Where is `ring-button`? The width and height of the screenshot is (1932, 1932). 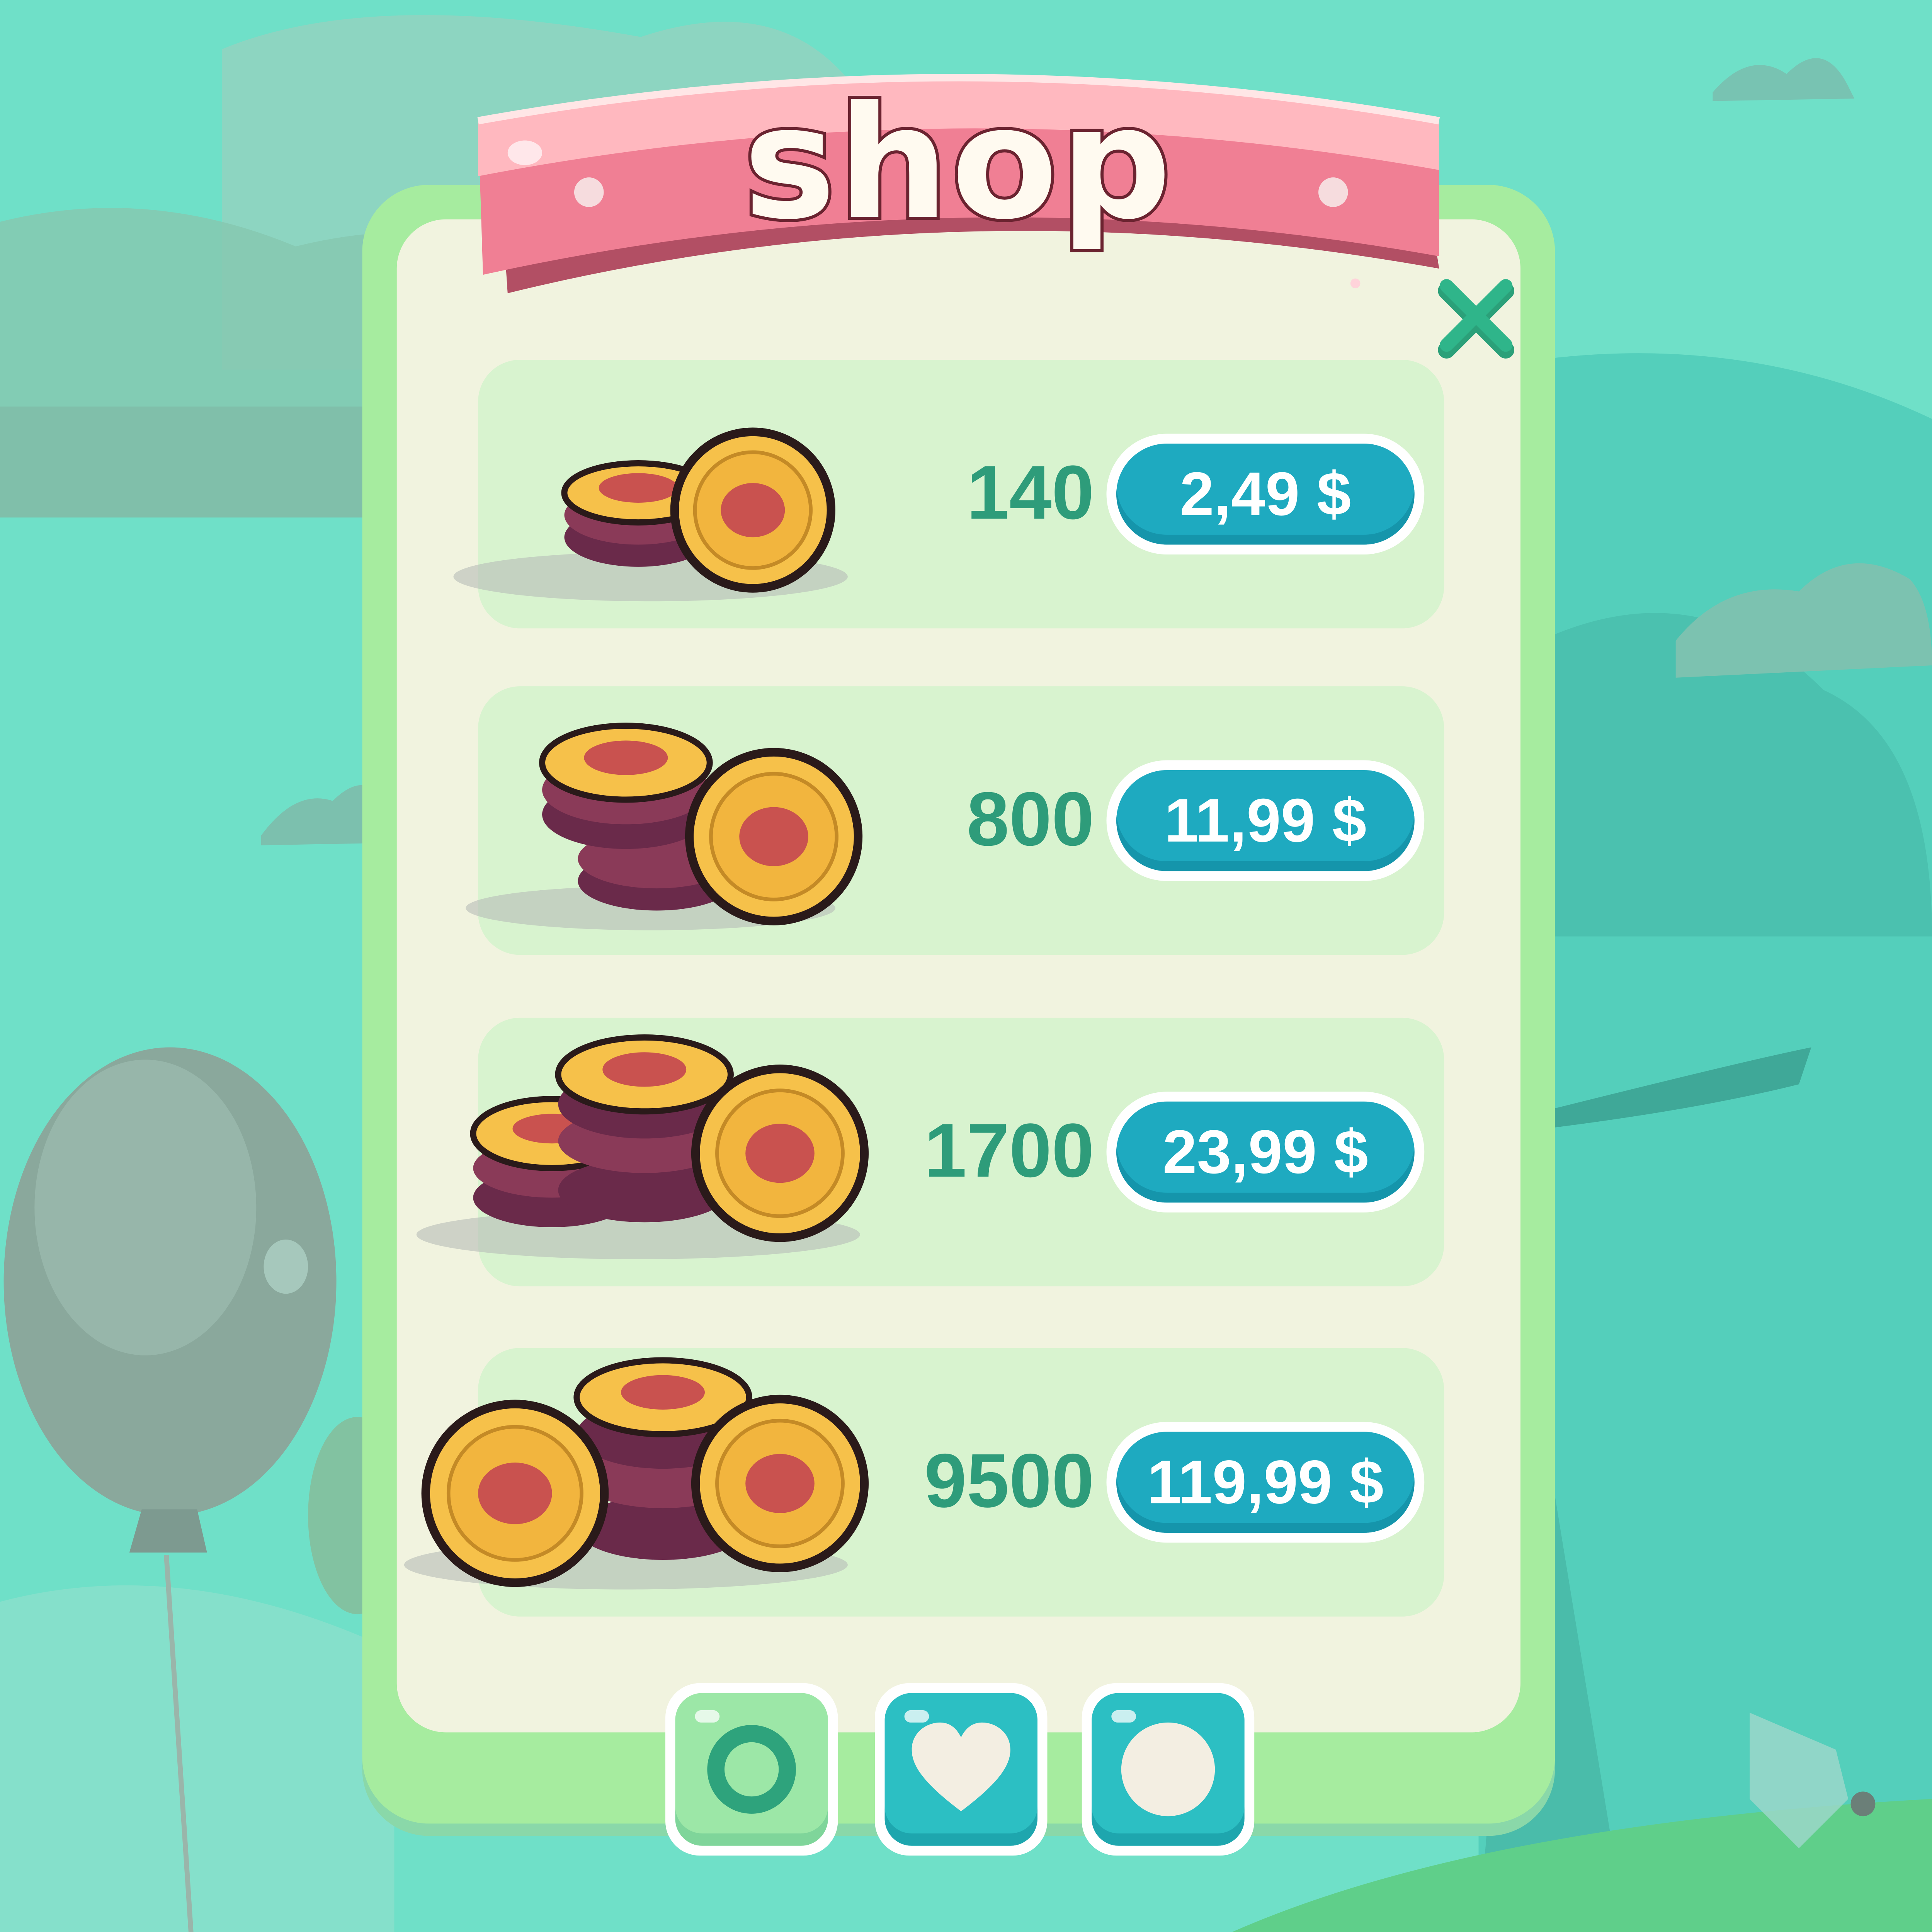
ring-button is located at coordinates (752, 1770).